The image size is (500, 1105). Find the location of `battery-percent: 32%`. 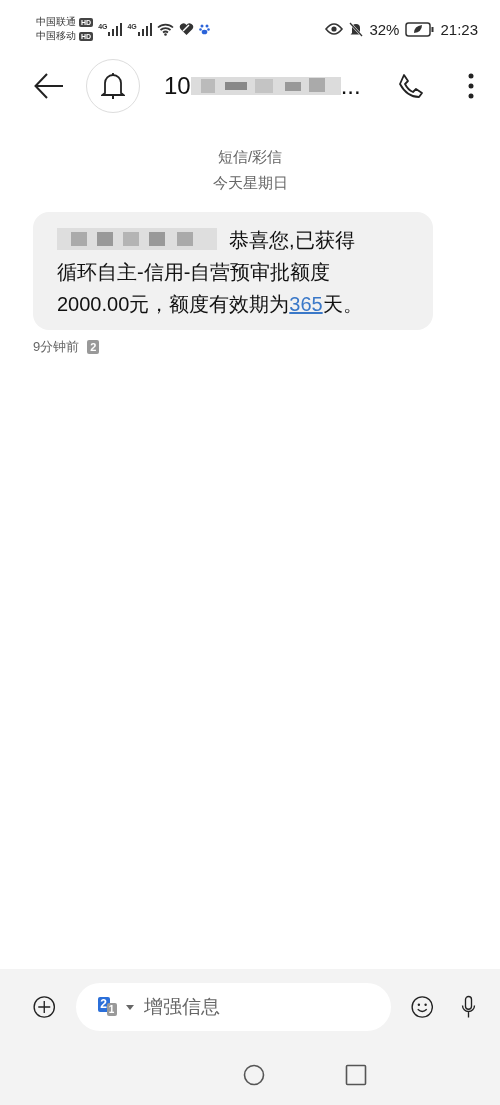

battery-percent: 32% is located at coordinates (384, 29).